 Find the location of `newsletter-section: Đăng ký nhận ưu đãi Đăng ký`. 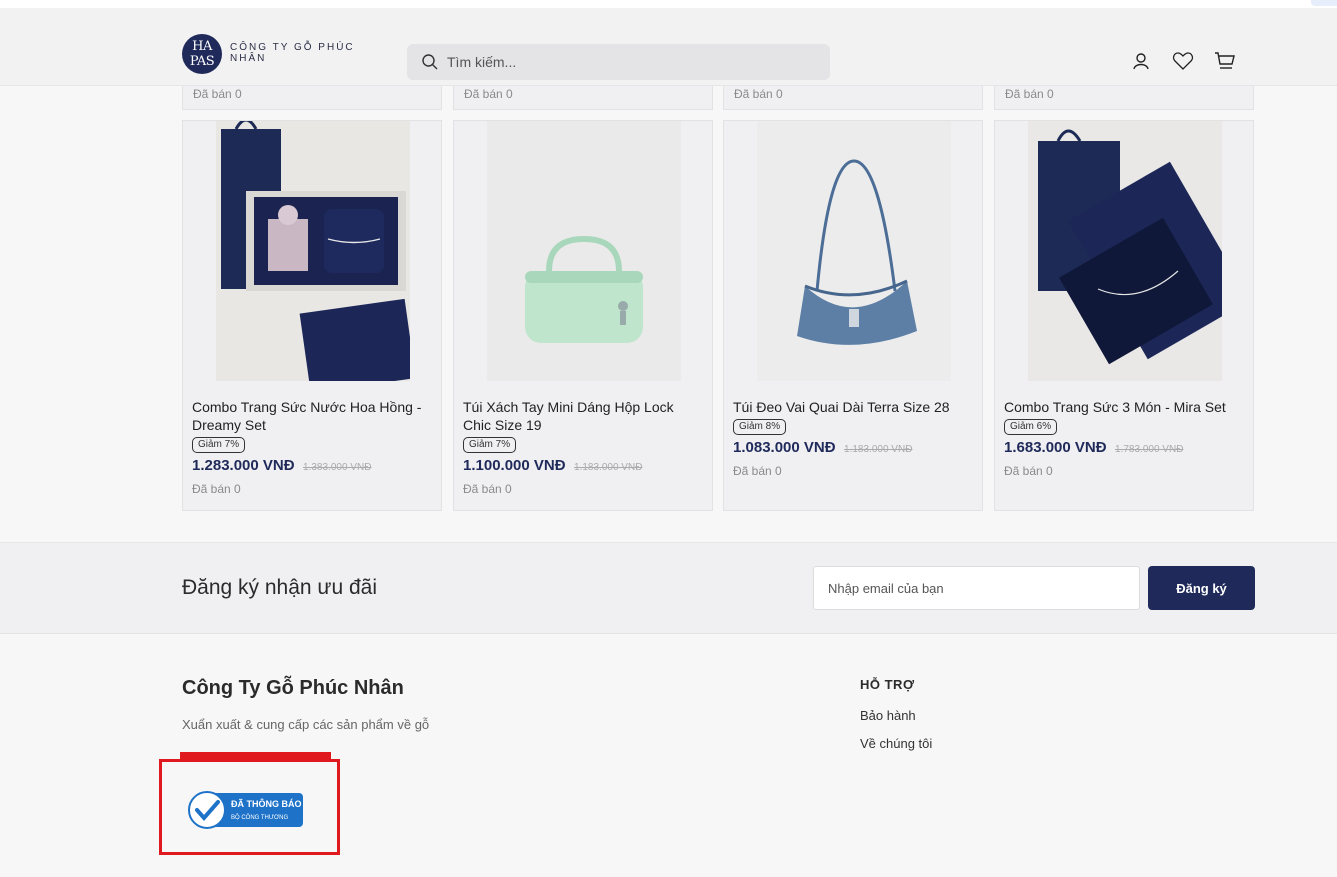

newsletter-section: Đăng ký nhận ưu đãi Đăng ký is located at coordinates (668, 588).